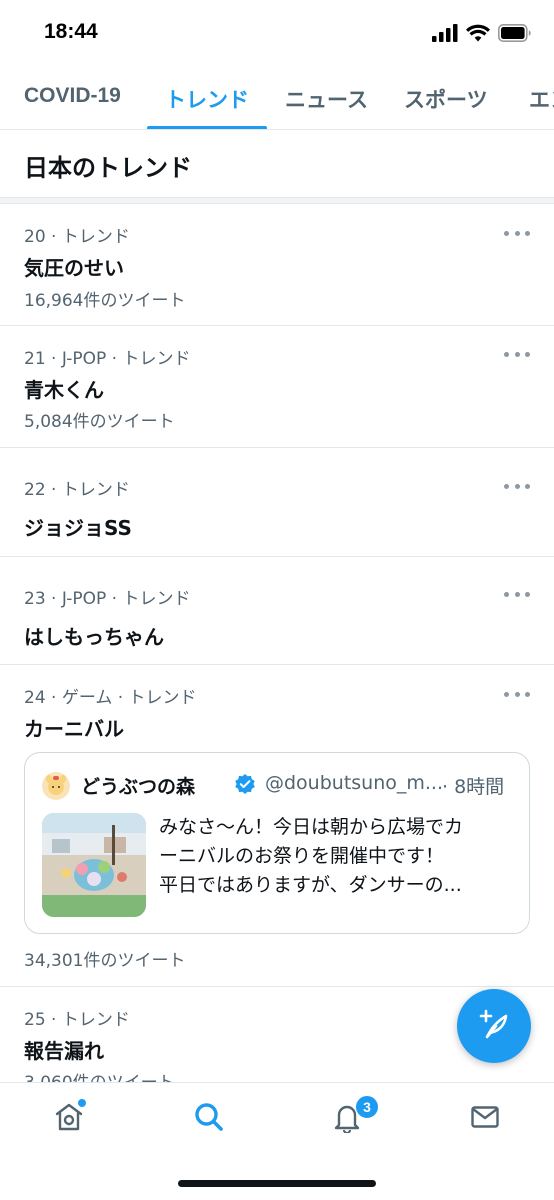  I want to click on nav-home, so click(69, 1118).